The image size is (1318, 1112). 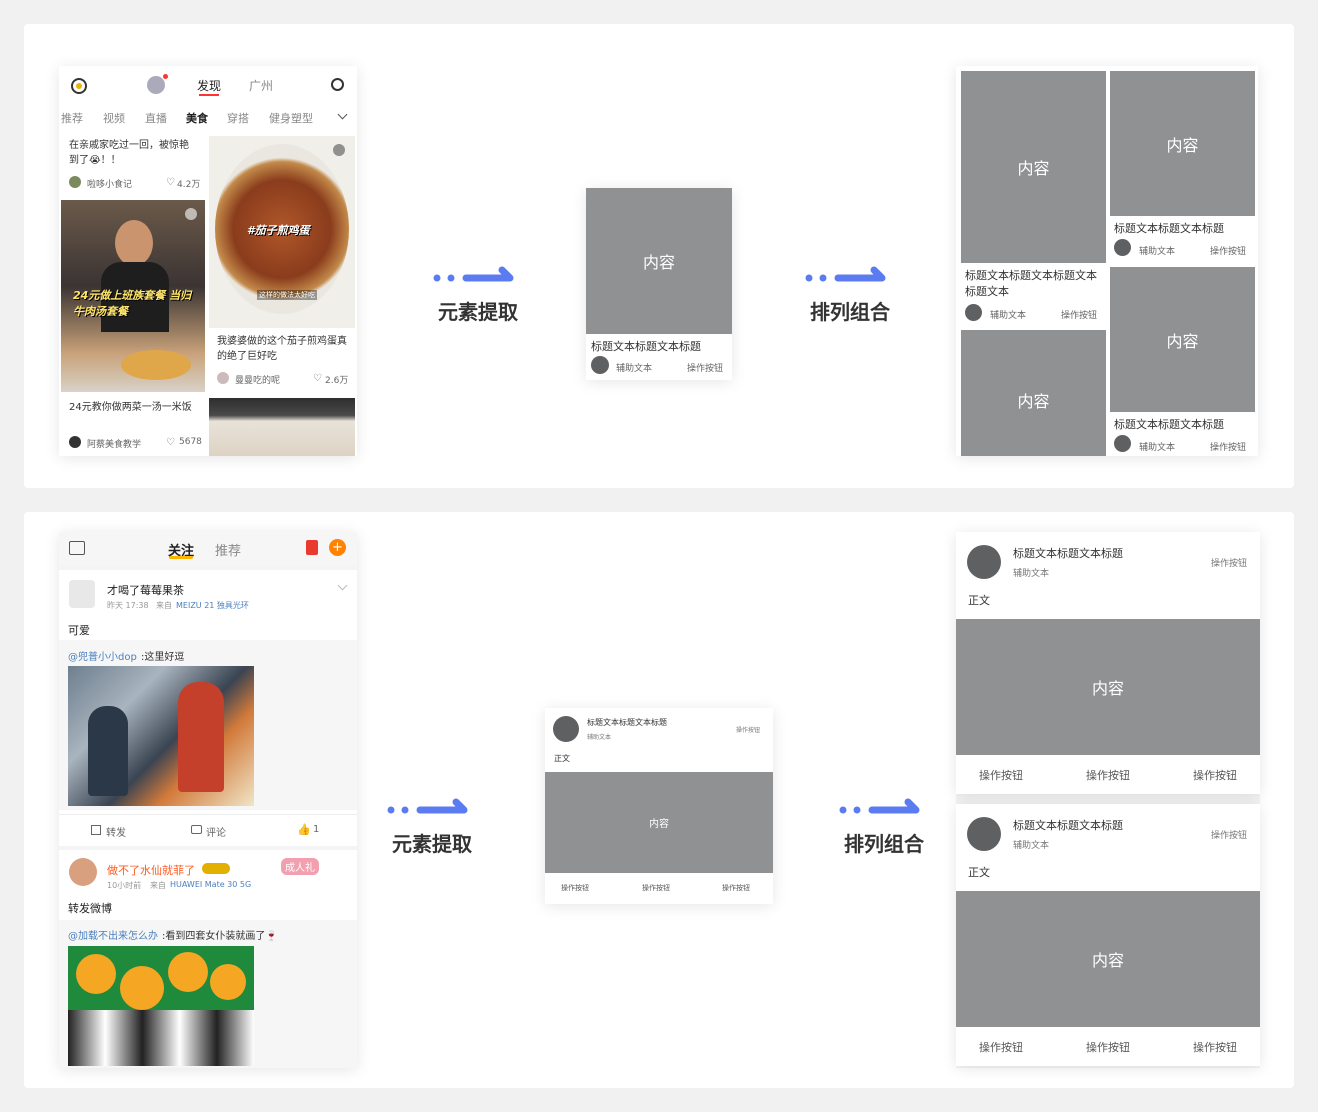 What do you see at coordinates (197, 118) in the screenshot?
I see `category-food: 美食` at bounding box center [197, 118].